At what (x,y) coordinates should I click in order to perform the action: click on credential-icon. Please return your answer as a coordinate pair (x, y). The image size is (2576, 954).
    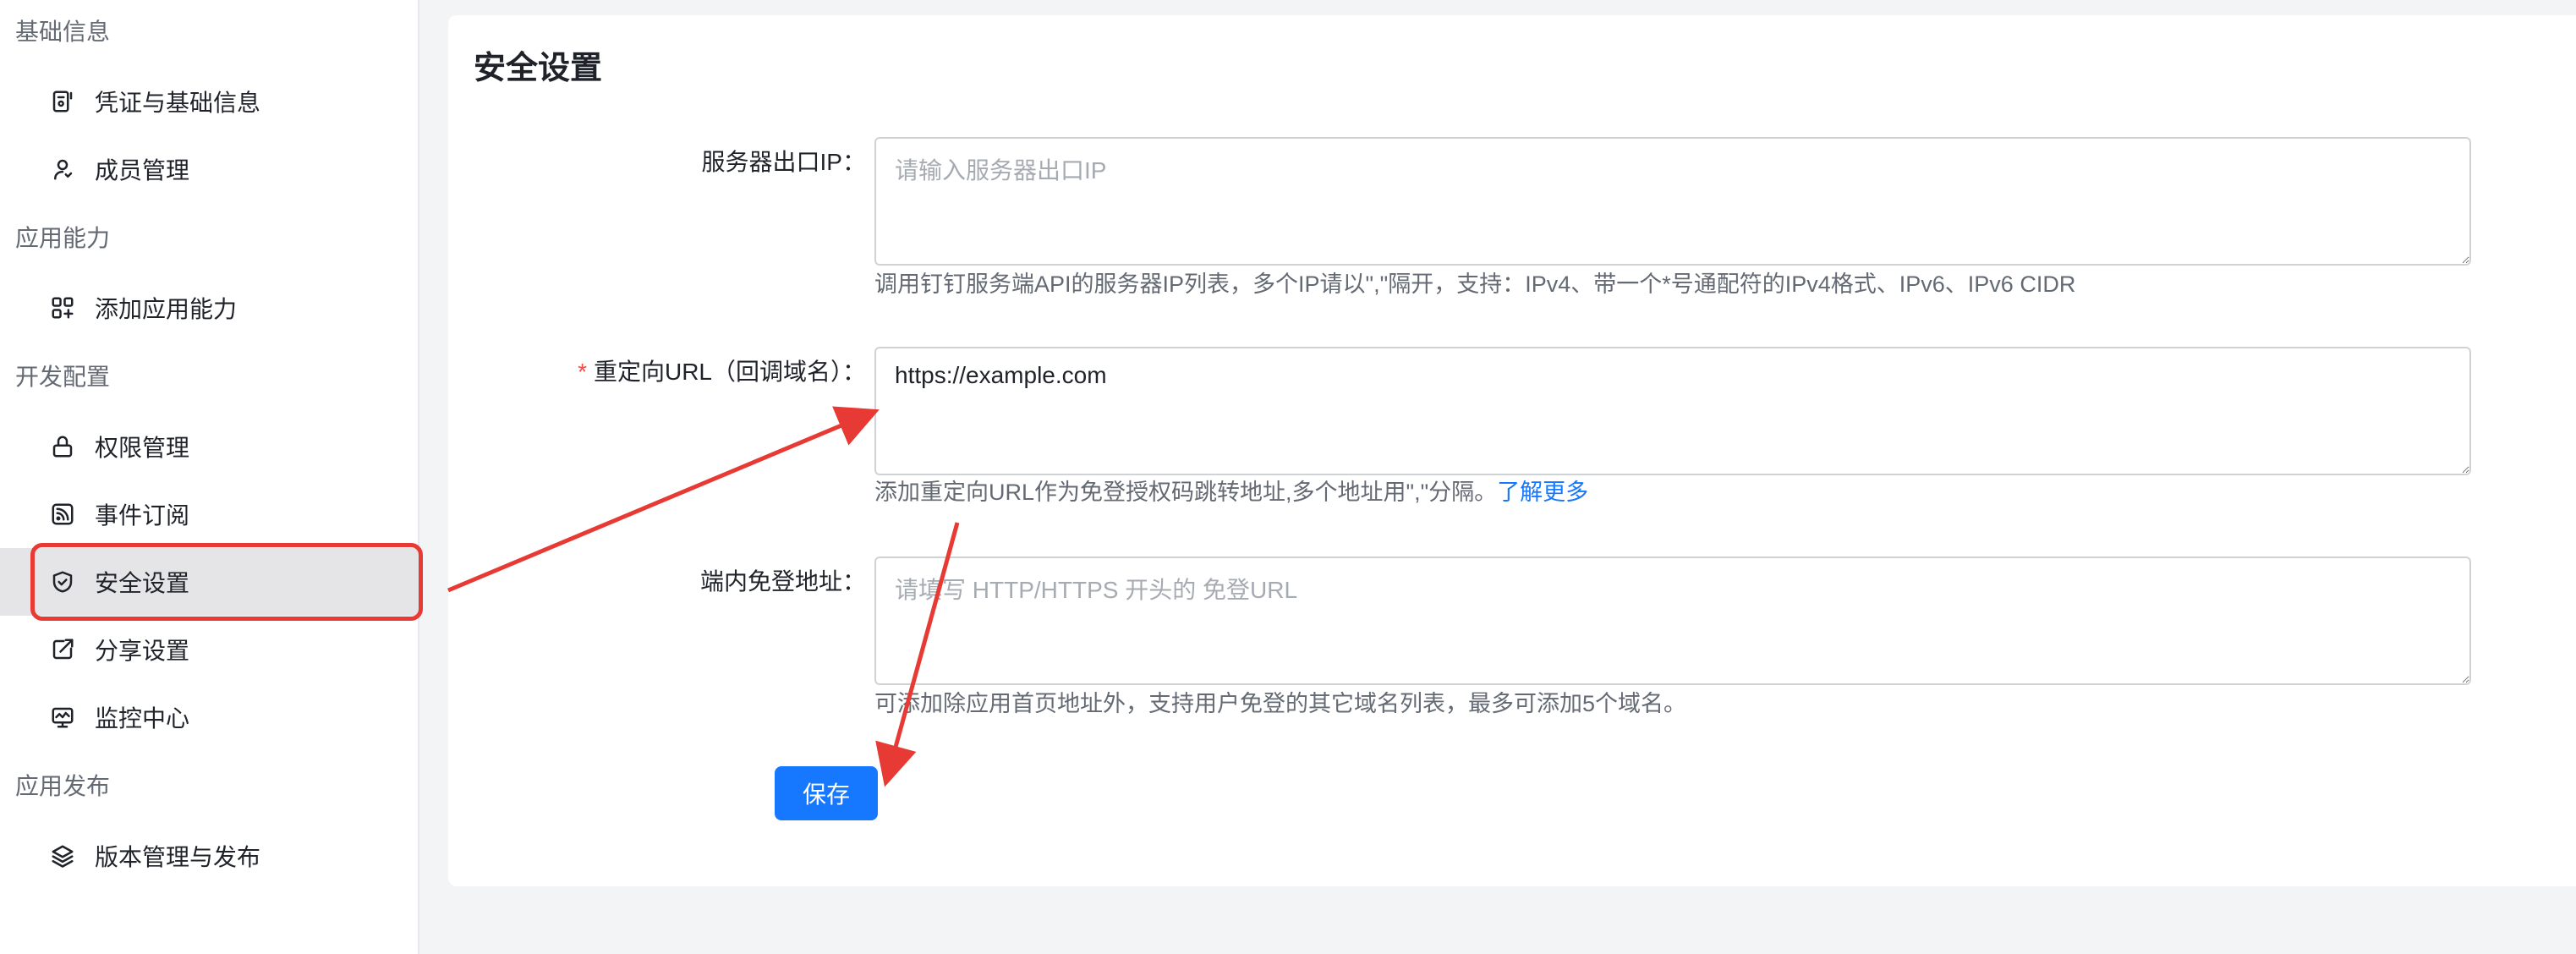
    Looking at the image, I should click on (62, 101).